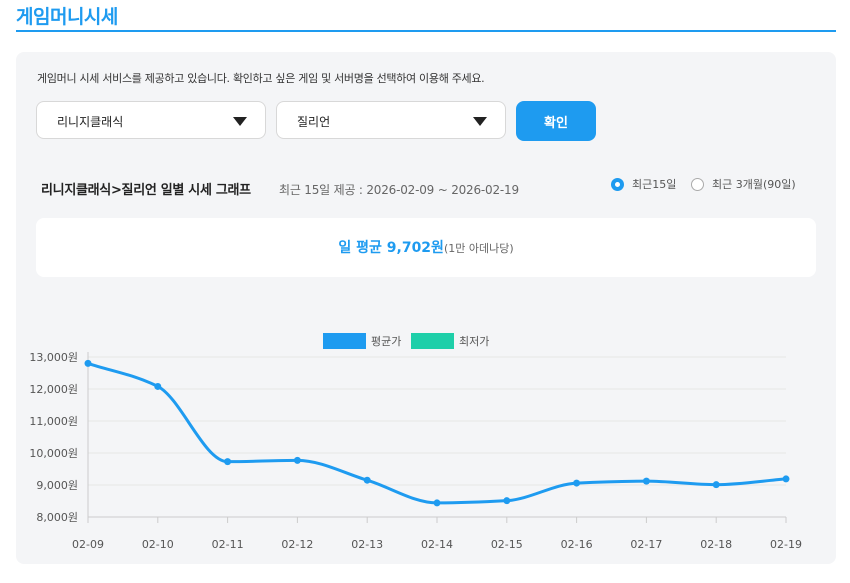  What do you see at coordinates (716, 544) in the screenshot?
I see `x-tick-label: 02-18` at bounding box center [716, 544].